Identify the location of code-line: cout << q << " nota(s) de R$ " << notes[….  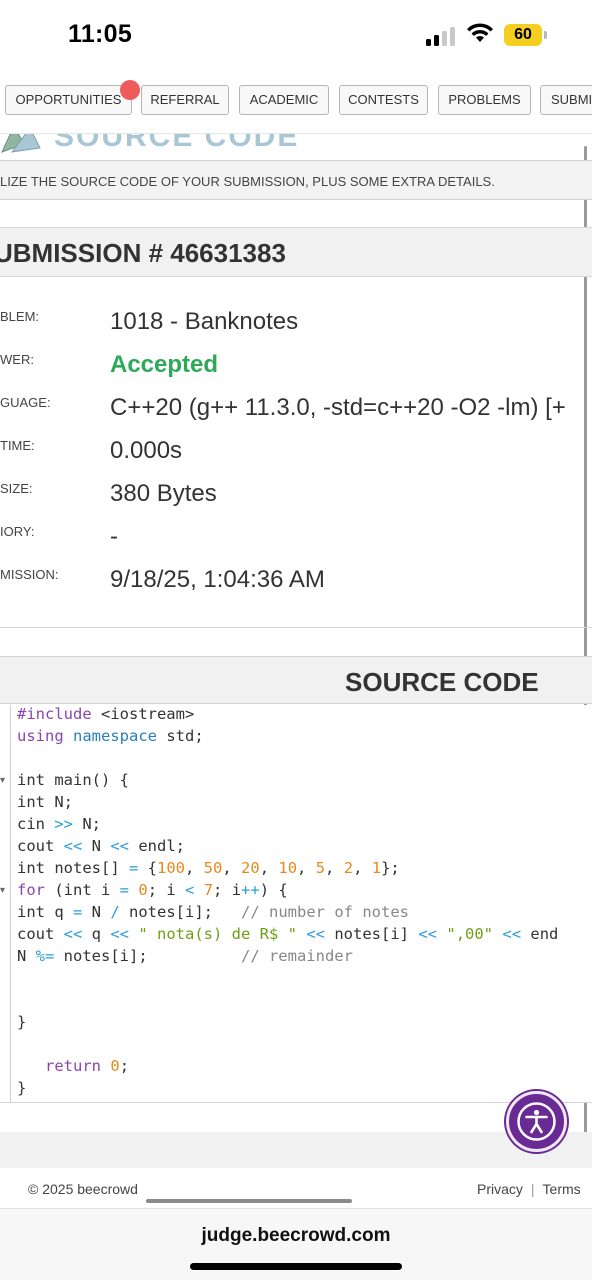
(288, 934).